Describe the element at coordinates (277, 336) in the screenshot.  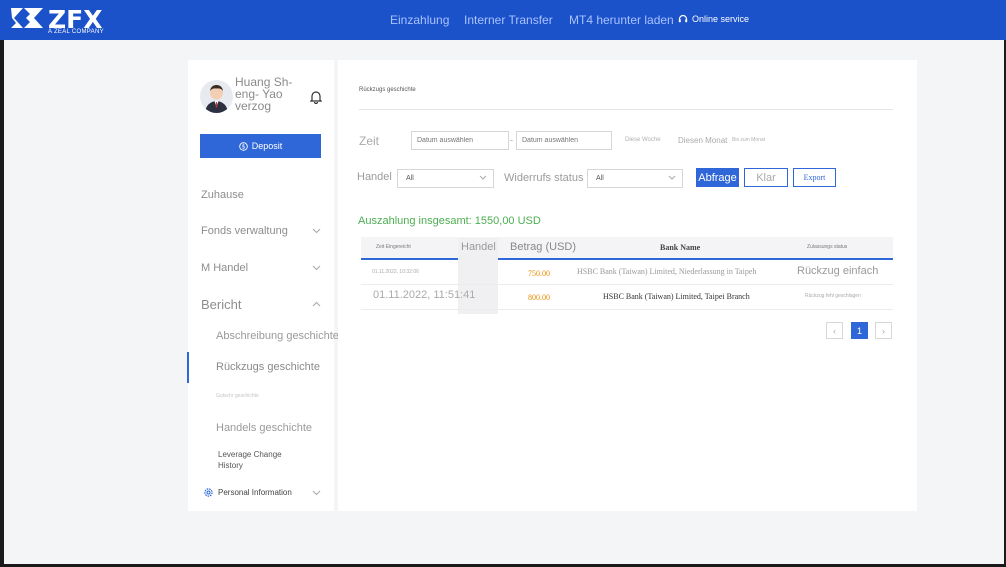
I see `submenu-write-off-history: Abschreibung geschichte` at that location.